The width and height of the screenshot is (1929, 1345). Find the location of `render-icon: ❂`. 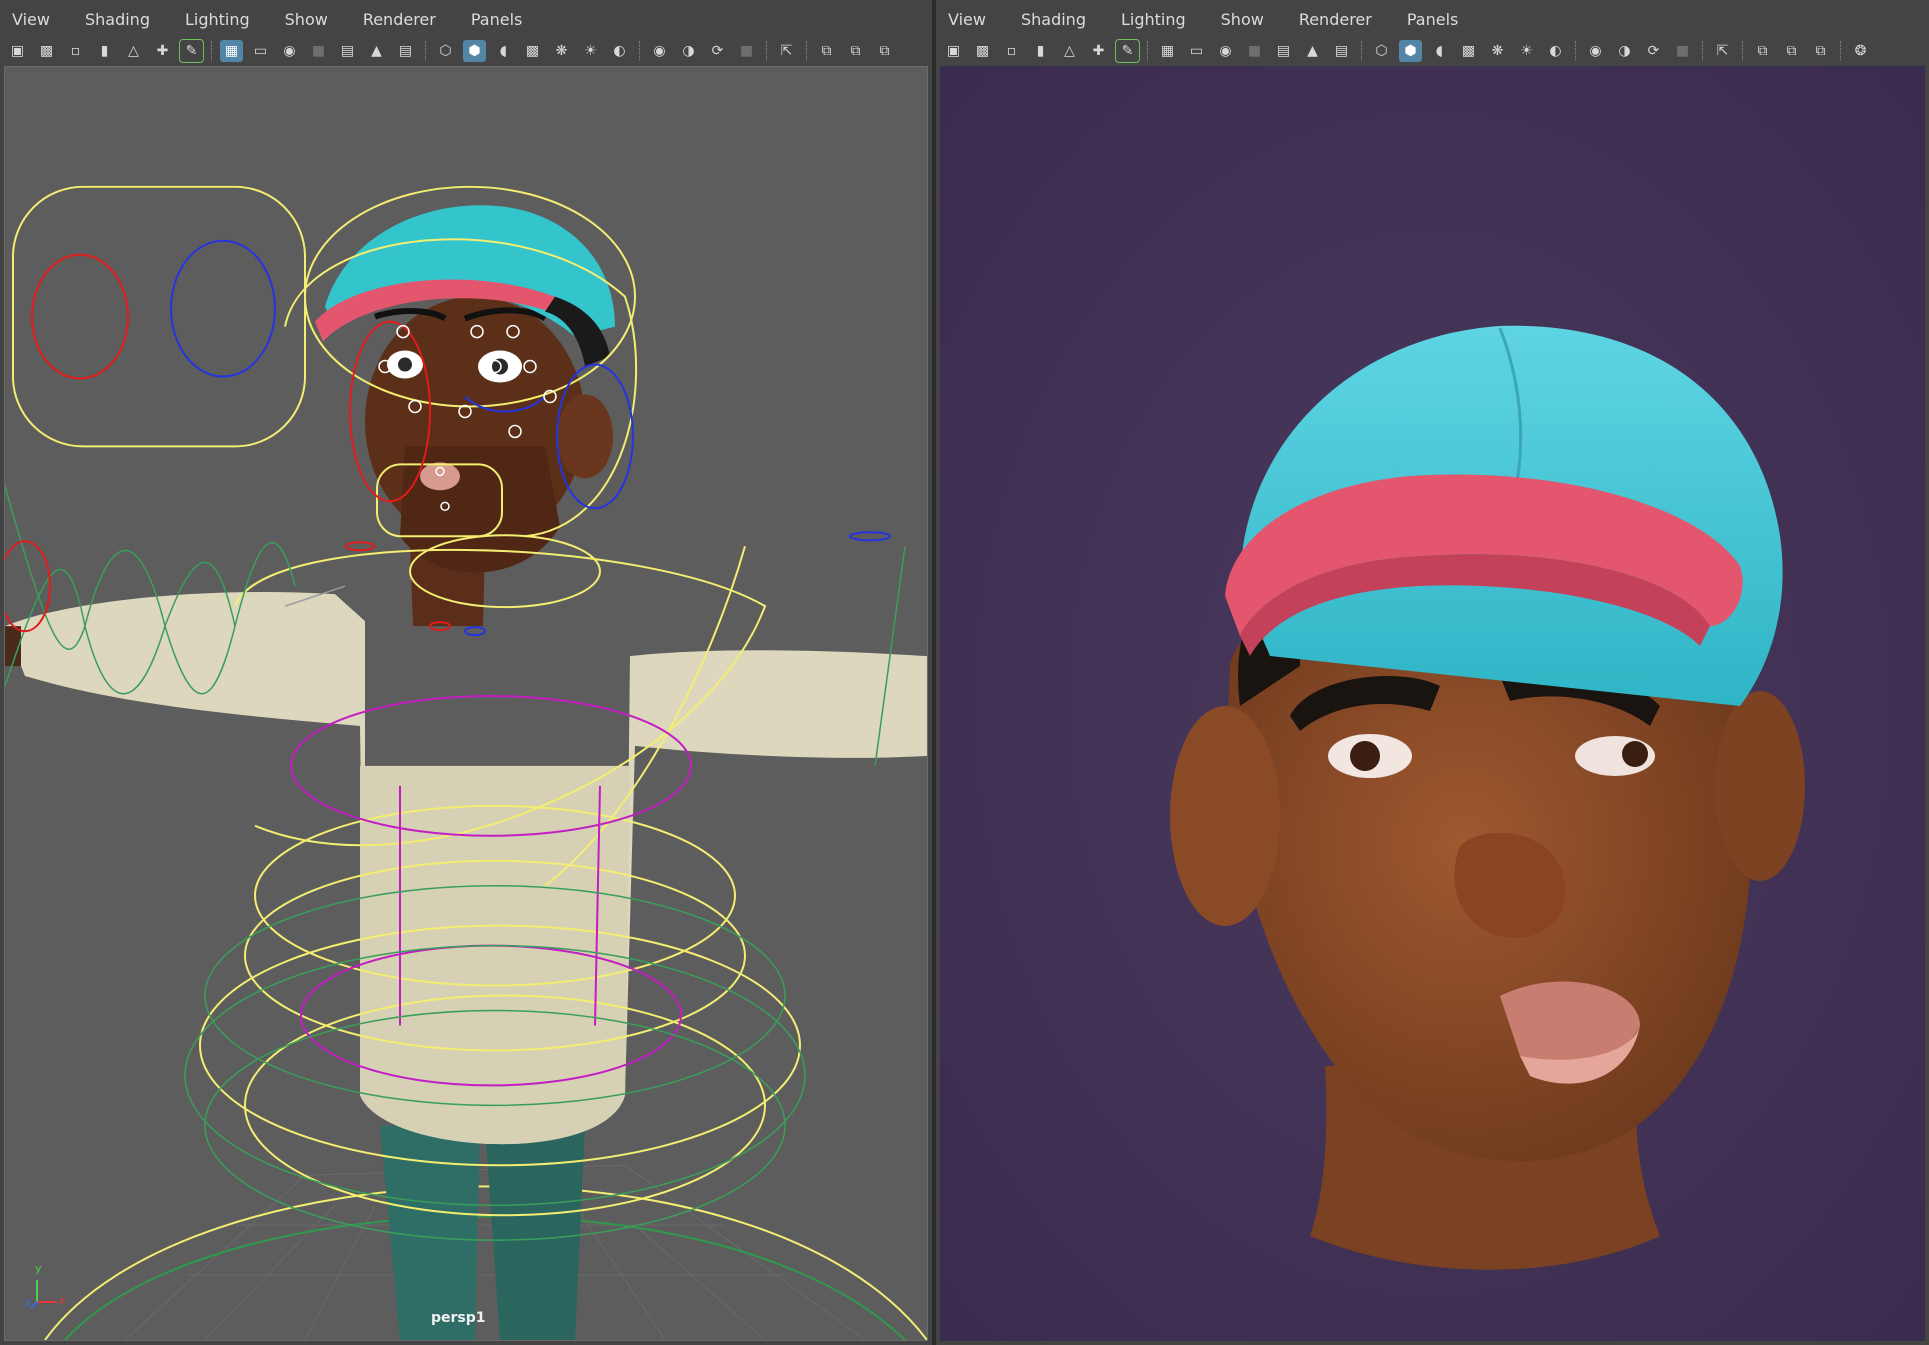

render-icon: ❂ is located at coordinates (1860, 51).